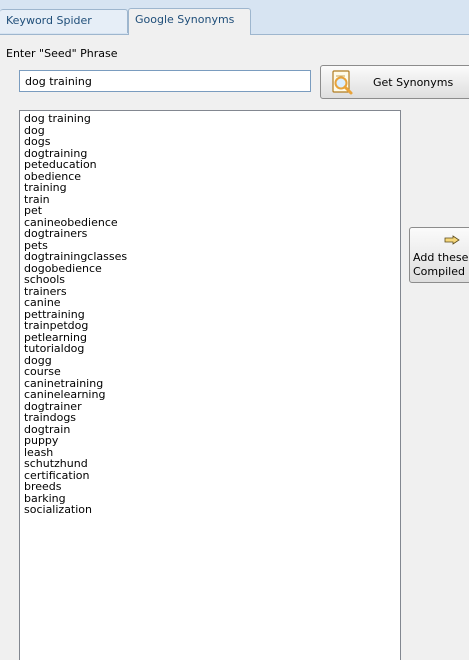 This screenshot has width=469, height=660. Describe the element at coordinates (212, 176) in the screenshot. I see `synonym-list-item: obedience` at that location.